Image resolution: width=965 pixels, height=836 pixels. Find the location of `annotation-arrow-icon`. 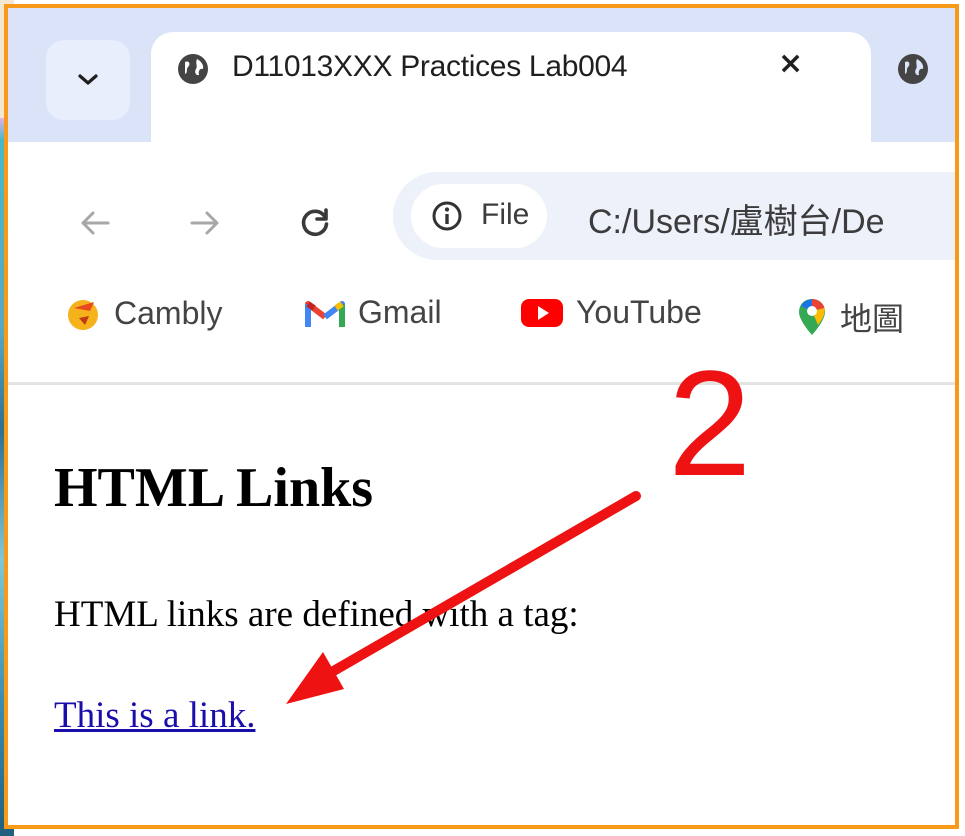

annotation-arrow-icon is located at coordinates (463, 597).